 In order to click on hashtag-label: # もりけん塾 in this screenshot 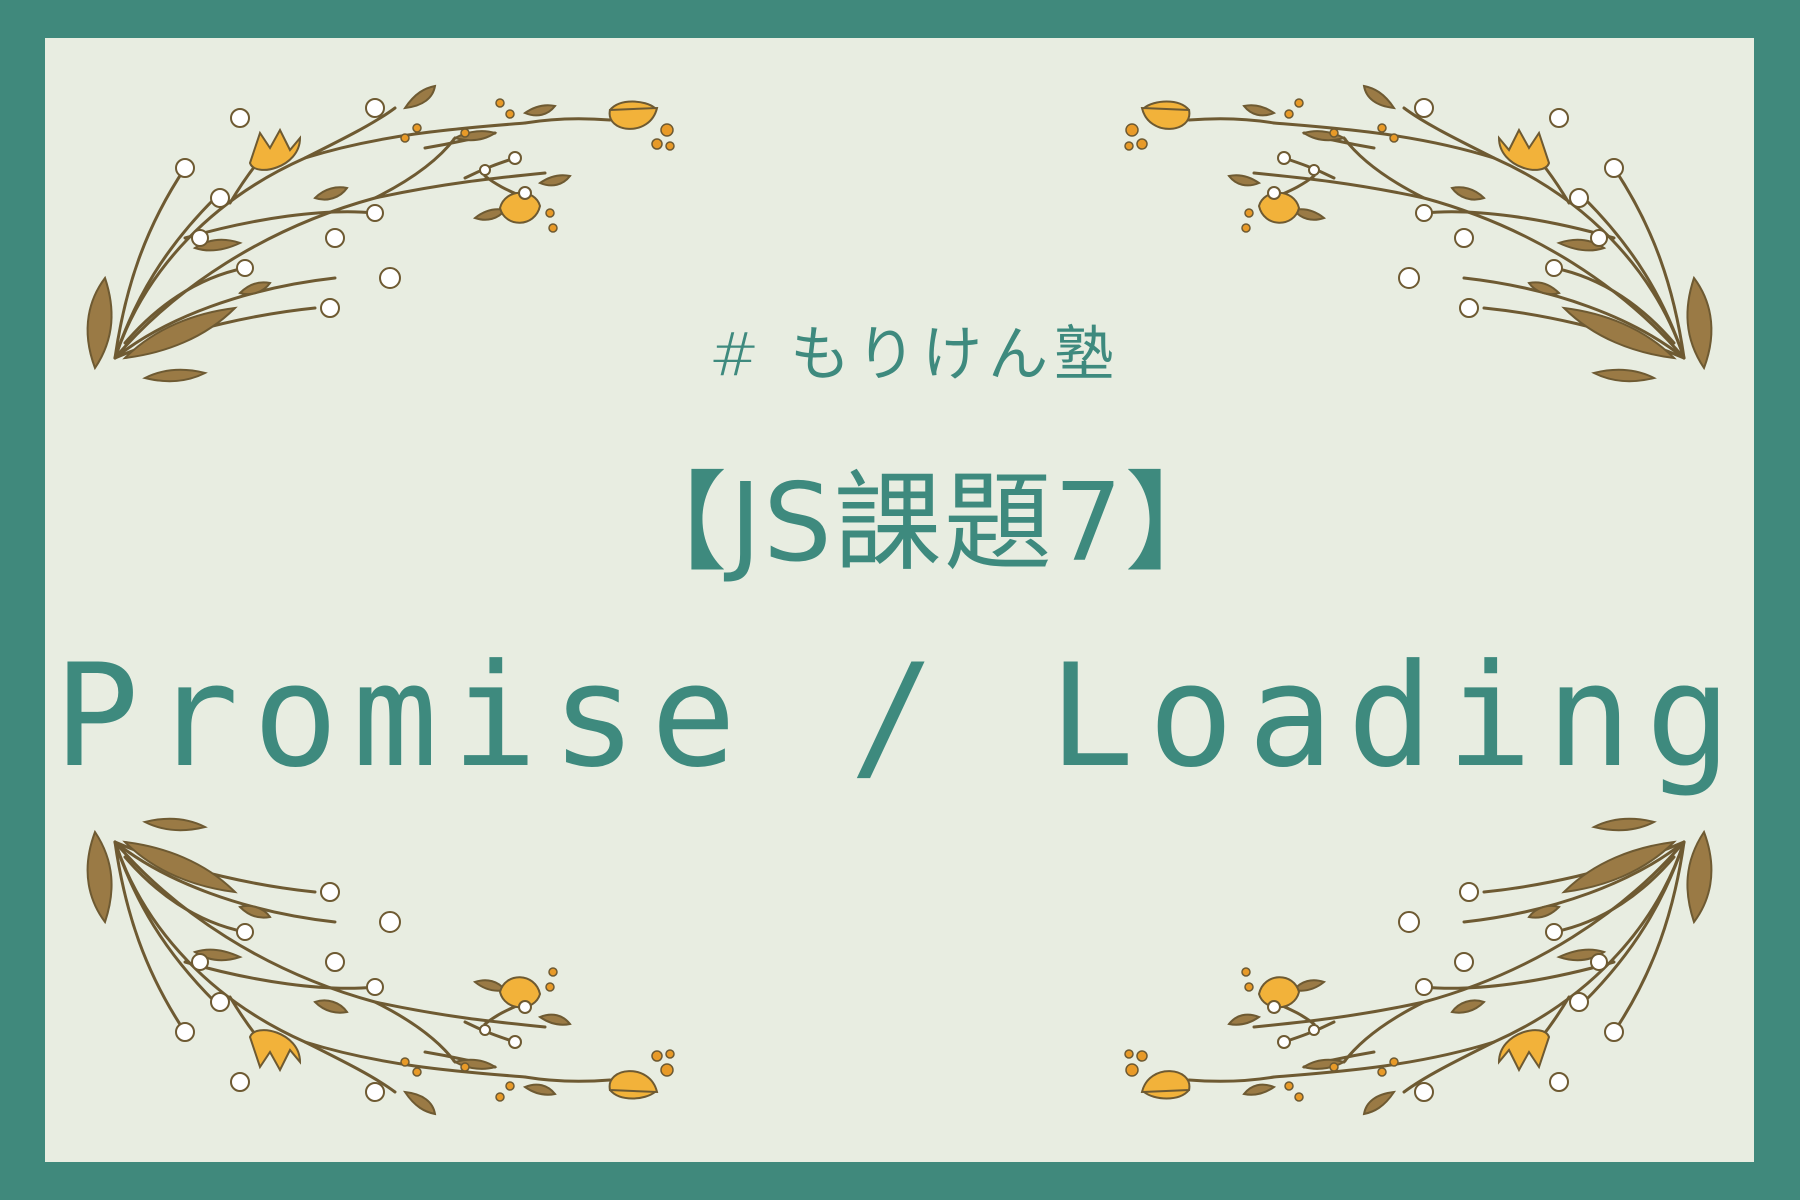, I will do `click(914, 355)`.